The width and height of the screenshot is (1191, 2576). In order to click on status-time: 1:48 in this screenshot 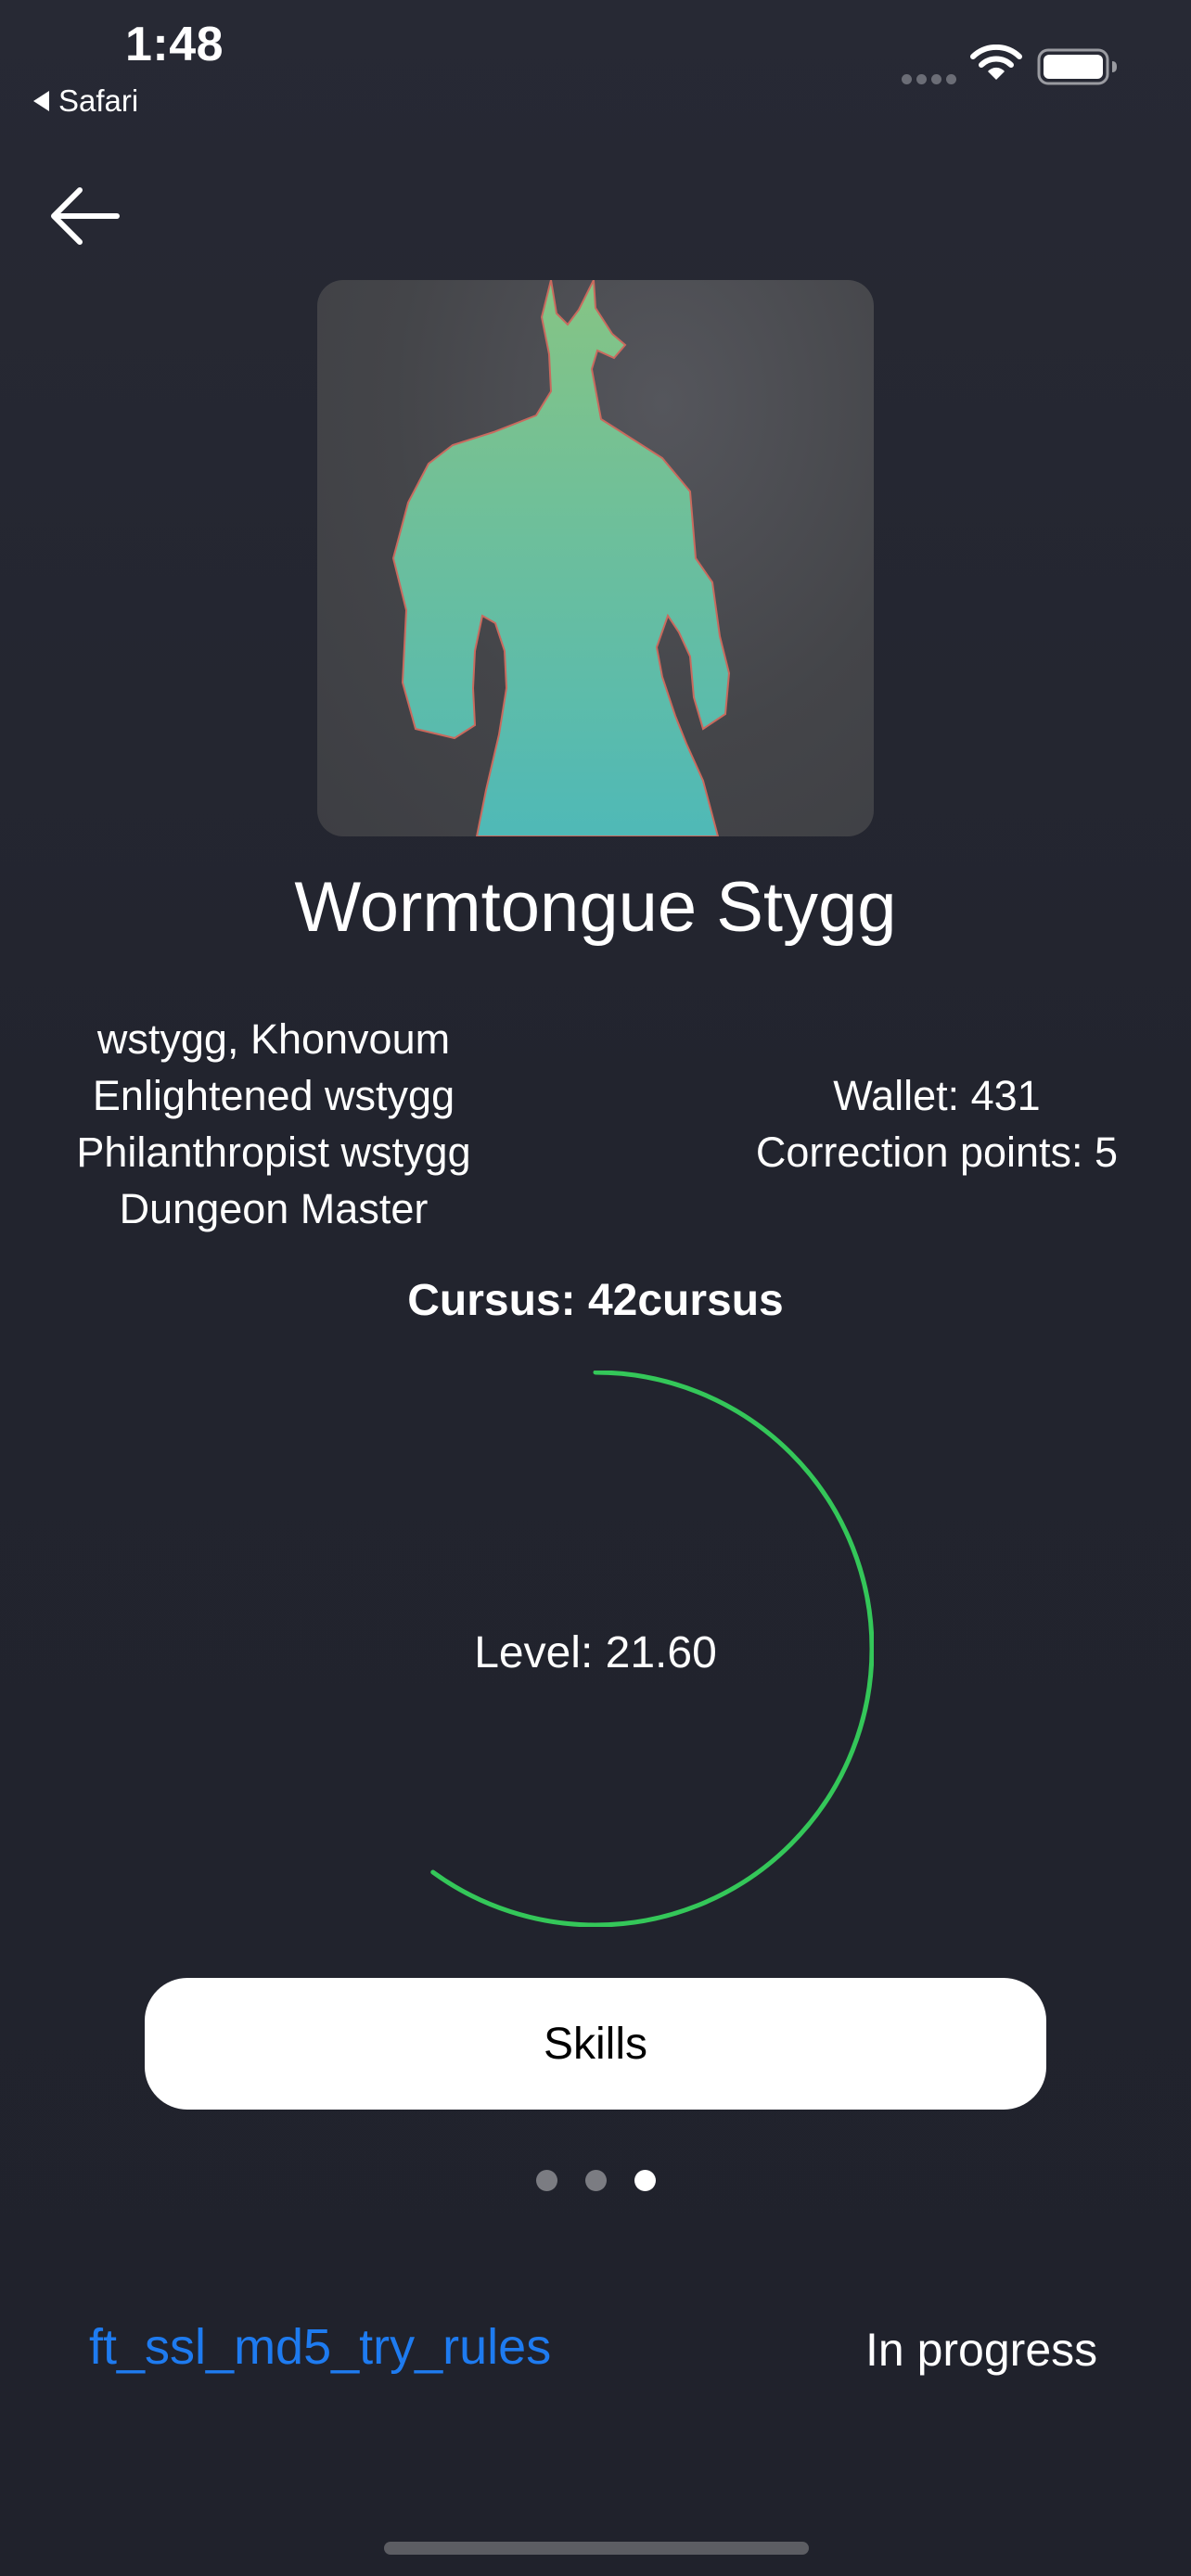, I will do `click(174, 45)`.